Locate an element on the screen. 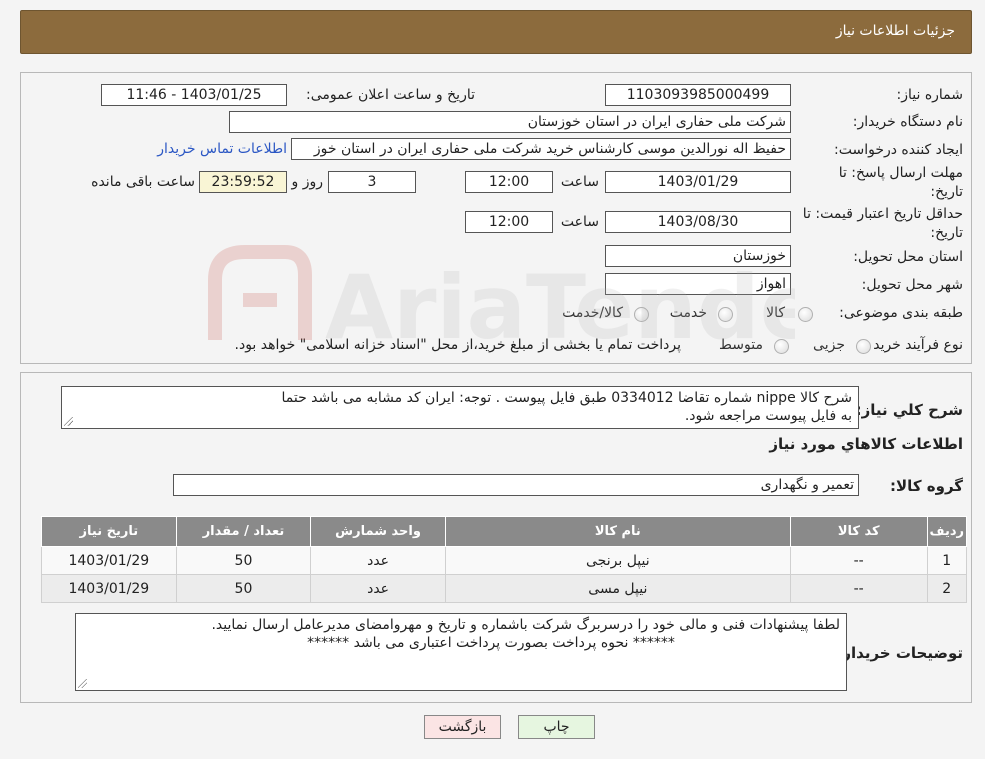  buyer-contact-link: اطلاعات تماس خریدار is located at coordinates (222, 149).